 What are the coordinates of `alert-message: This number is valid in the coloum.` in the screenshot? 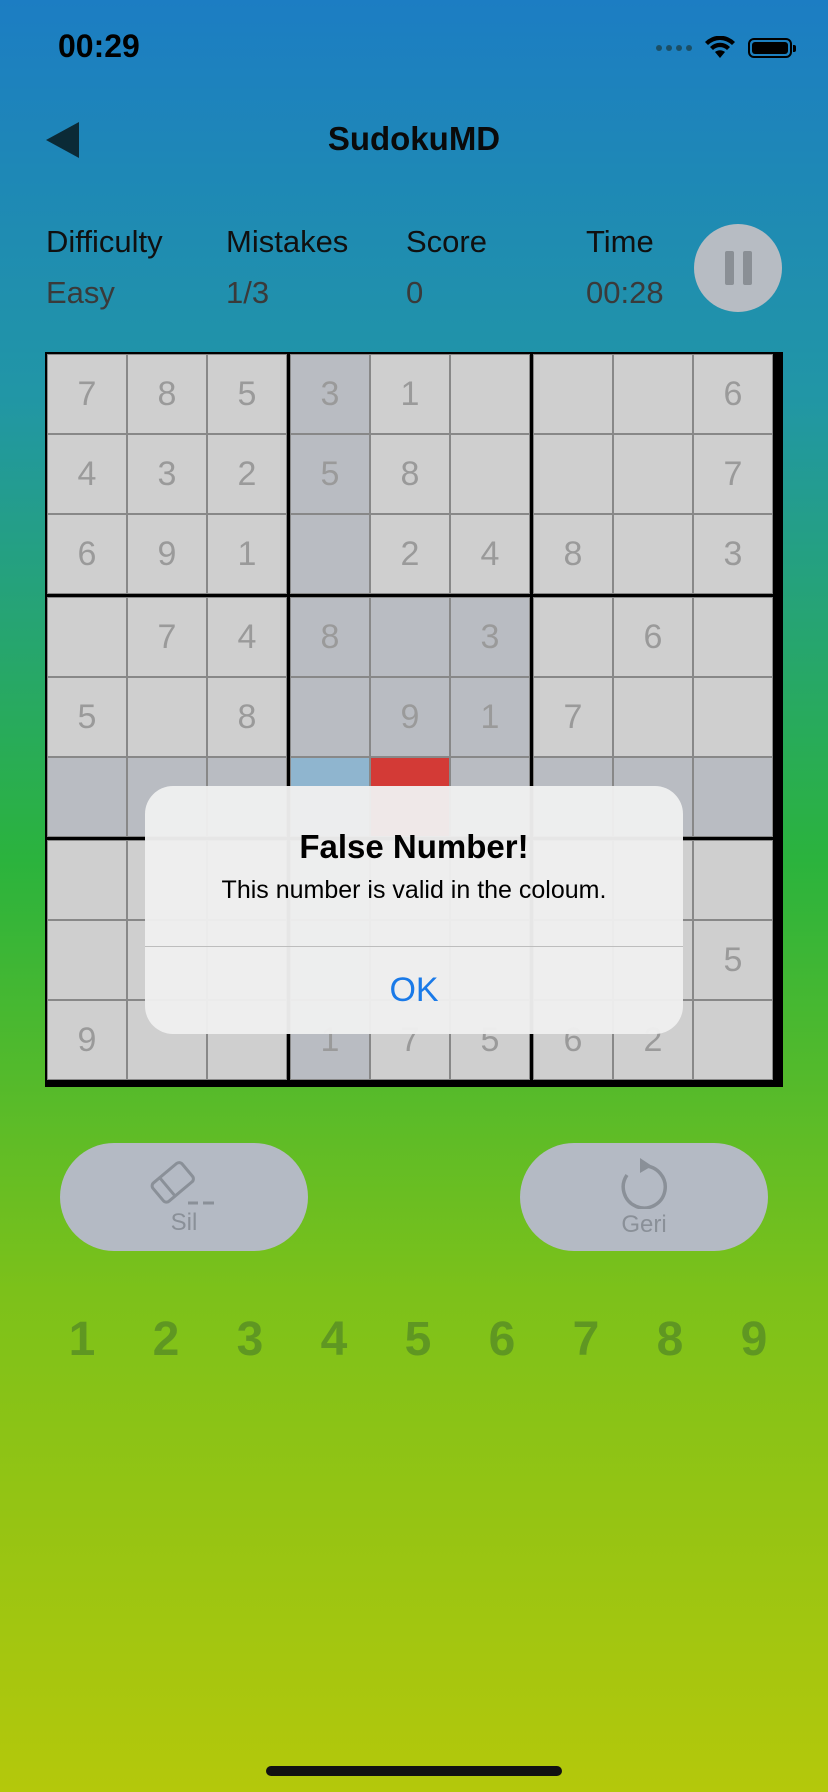 It's located at (414, 890).